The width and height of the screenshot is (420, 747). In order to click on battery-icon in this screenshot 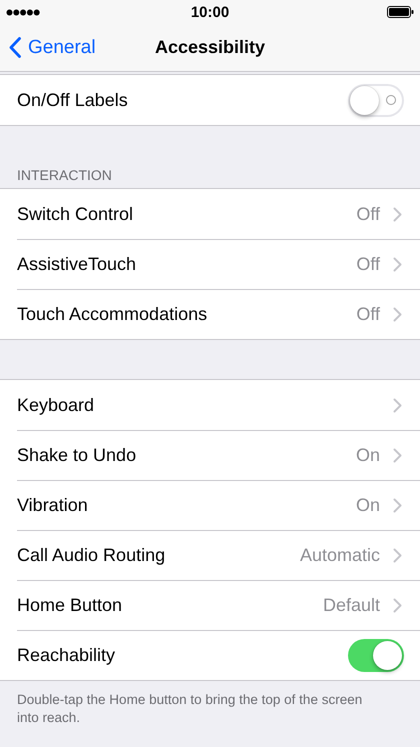, I will do `click(400, 12)`.